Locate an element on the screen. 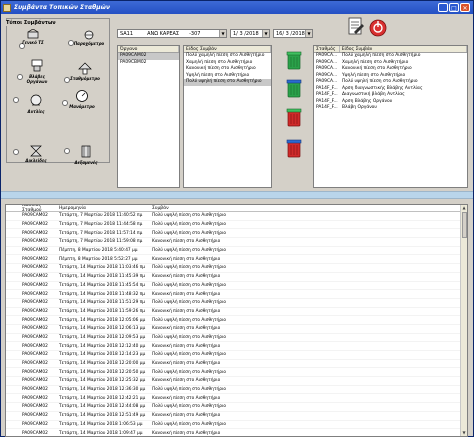  option-label: Γενικό ΤΣ is located at coordinates (33, 42).